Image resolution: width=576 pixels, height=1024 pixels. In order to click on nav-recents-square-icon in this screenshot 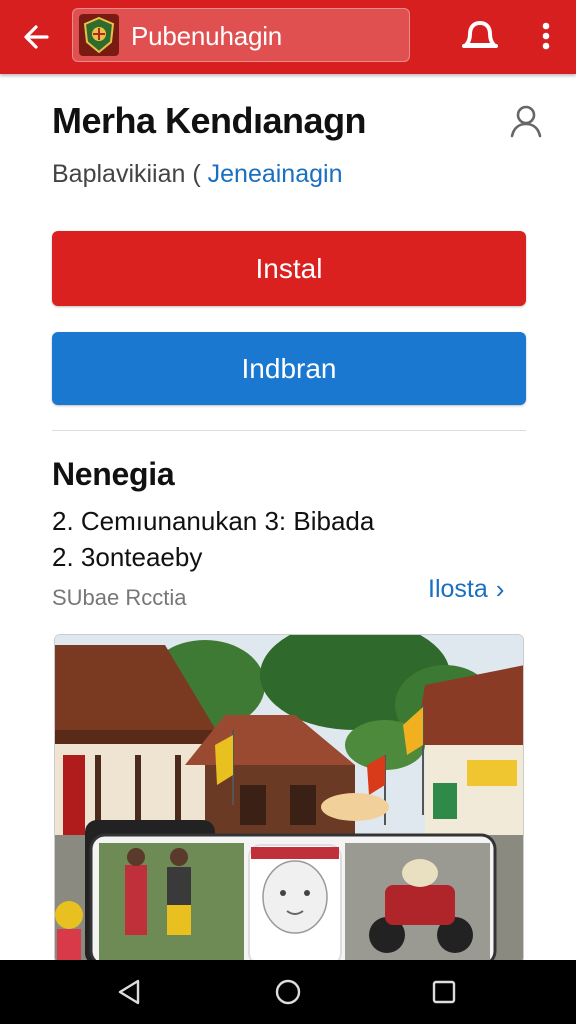, I will do `click(444, 992)`.